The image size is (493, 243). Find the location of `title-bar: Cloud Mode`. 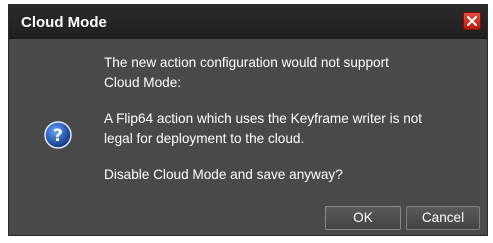

title-bar: Cloud Mode is located at coordinates (248, 22).